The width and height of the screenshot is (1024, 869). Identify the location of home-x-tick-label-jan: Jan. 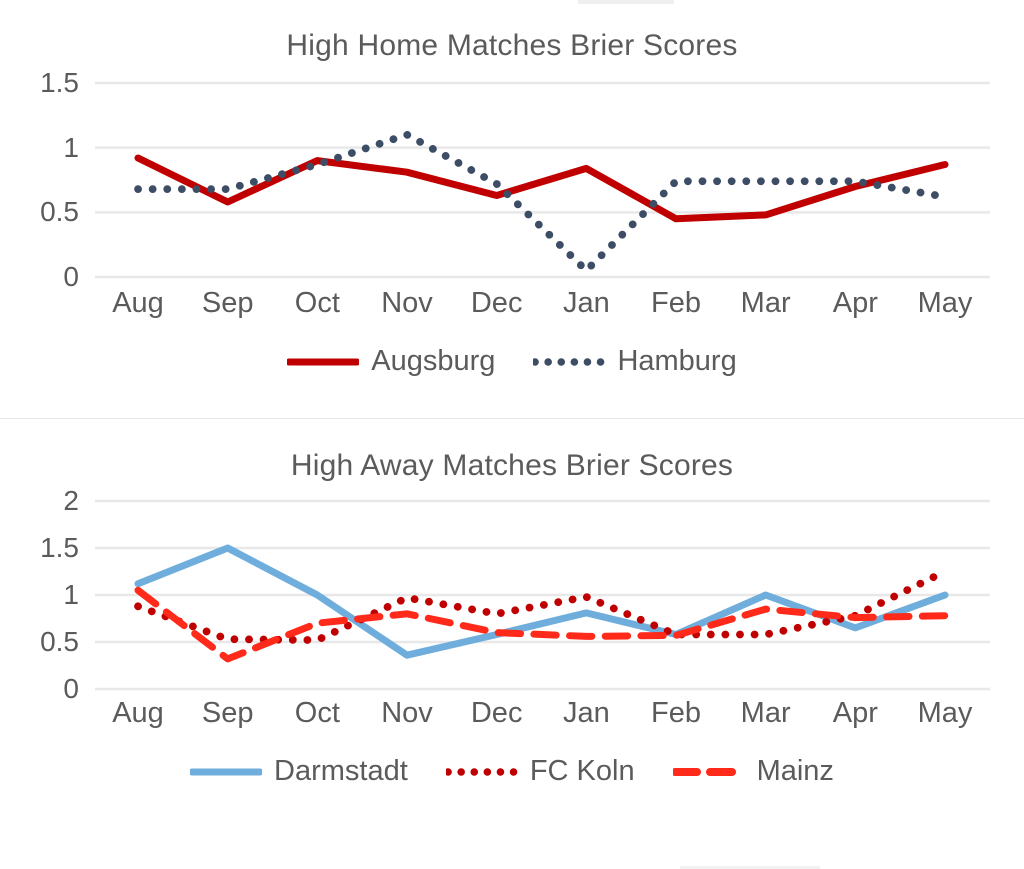
(586, 303).